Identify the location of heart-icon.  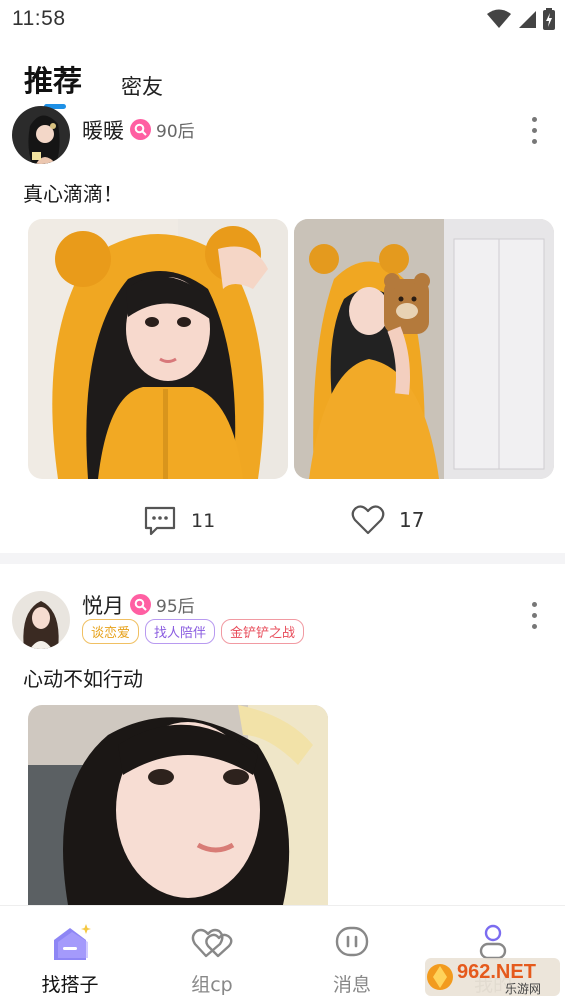
(368, 520).